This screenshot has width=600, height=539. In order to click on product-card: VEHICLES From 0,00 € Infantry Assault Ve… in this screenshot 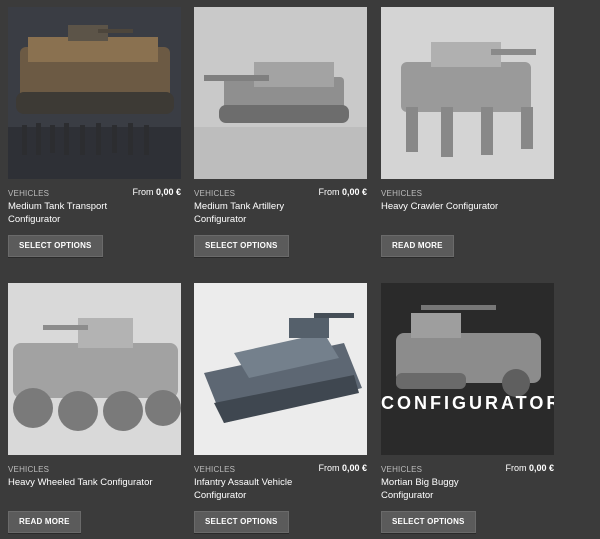, I will do `click(280, 408)`.